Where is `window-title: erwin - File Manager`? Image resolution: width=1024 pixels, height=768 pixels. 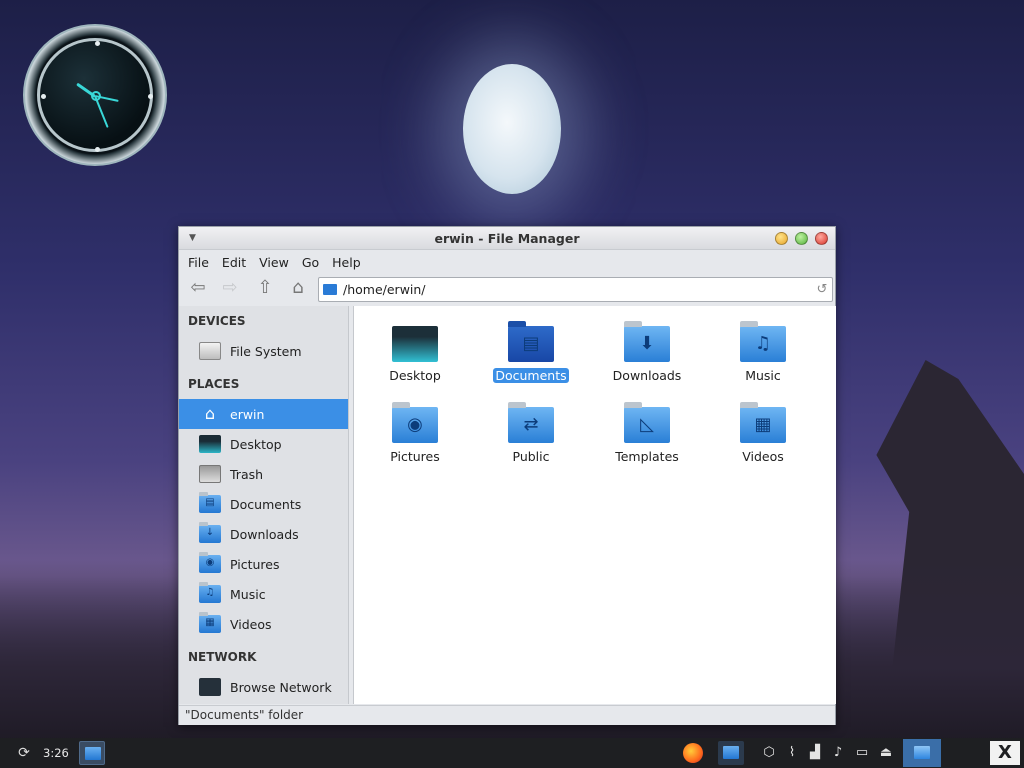 window-title: erwin - File Manager is located at coordinates (507, 238).